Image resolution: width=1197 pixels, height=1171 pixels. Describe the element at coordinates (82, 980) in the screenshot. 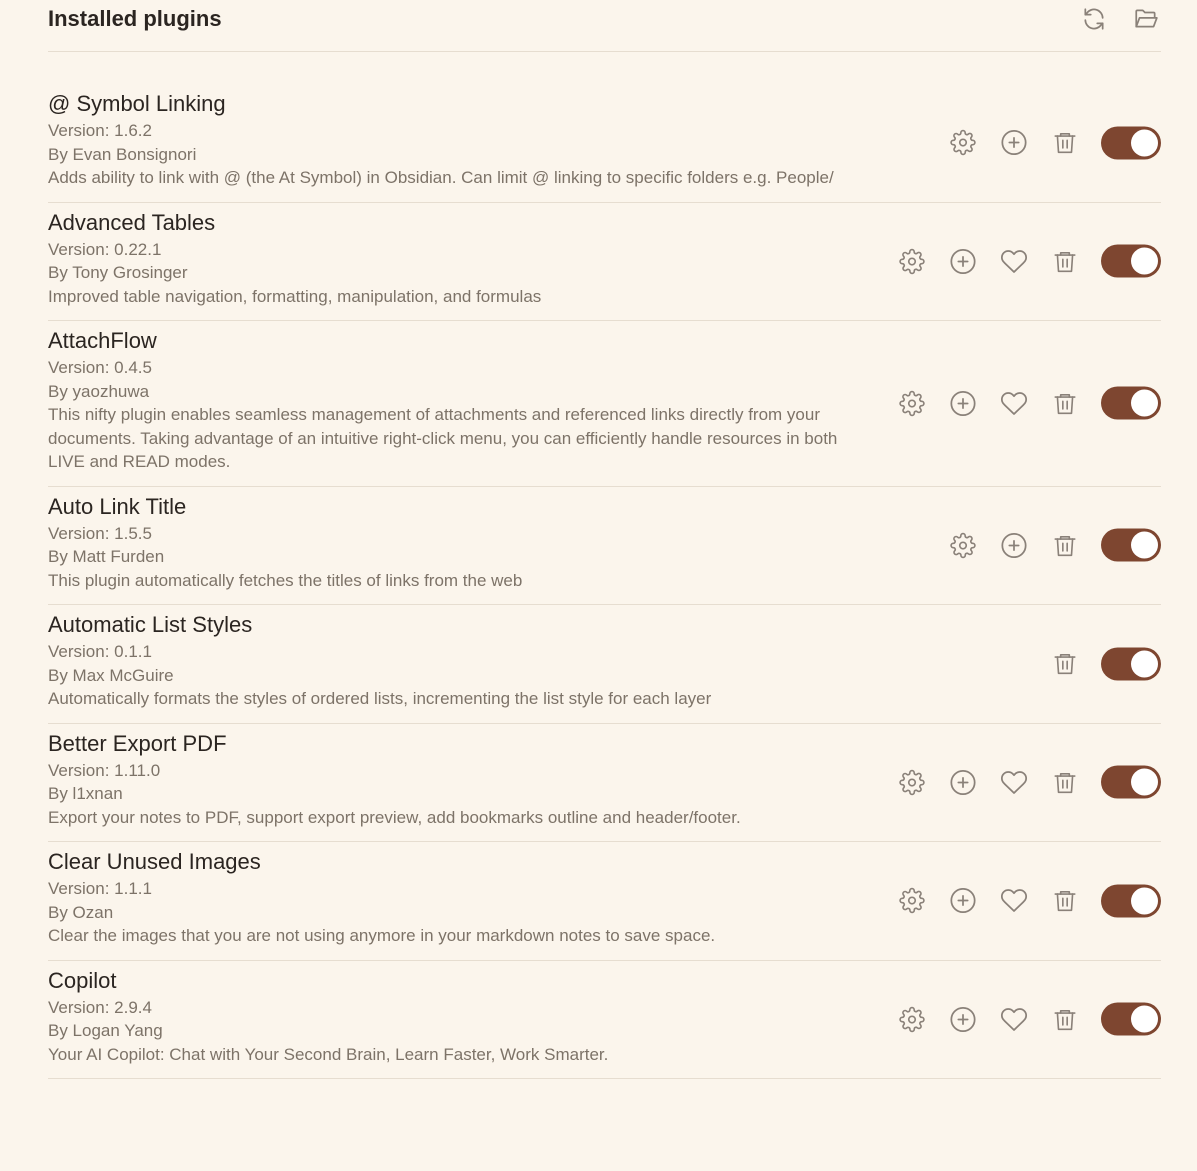

I see `plugin-name: Copilot` at that location.